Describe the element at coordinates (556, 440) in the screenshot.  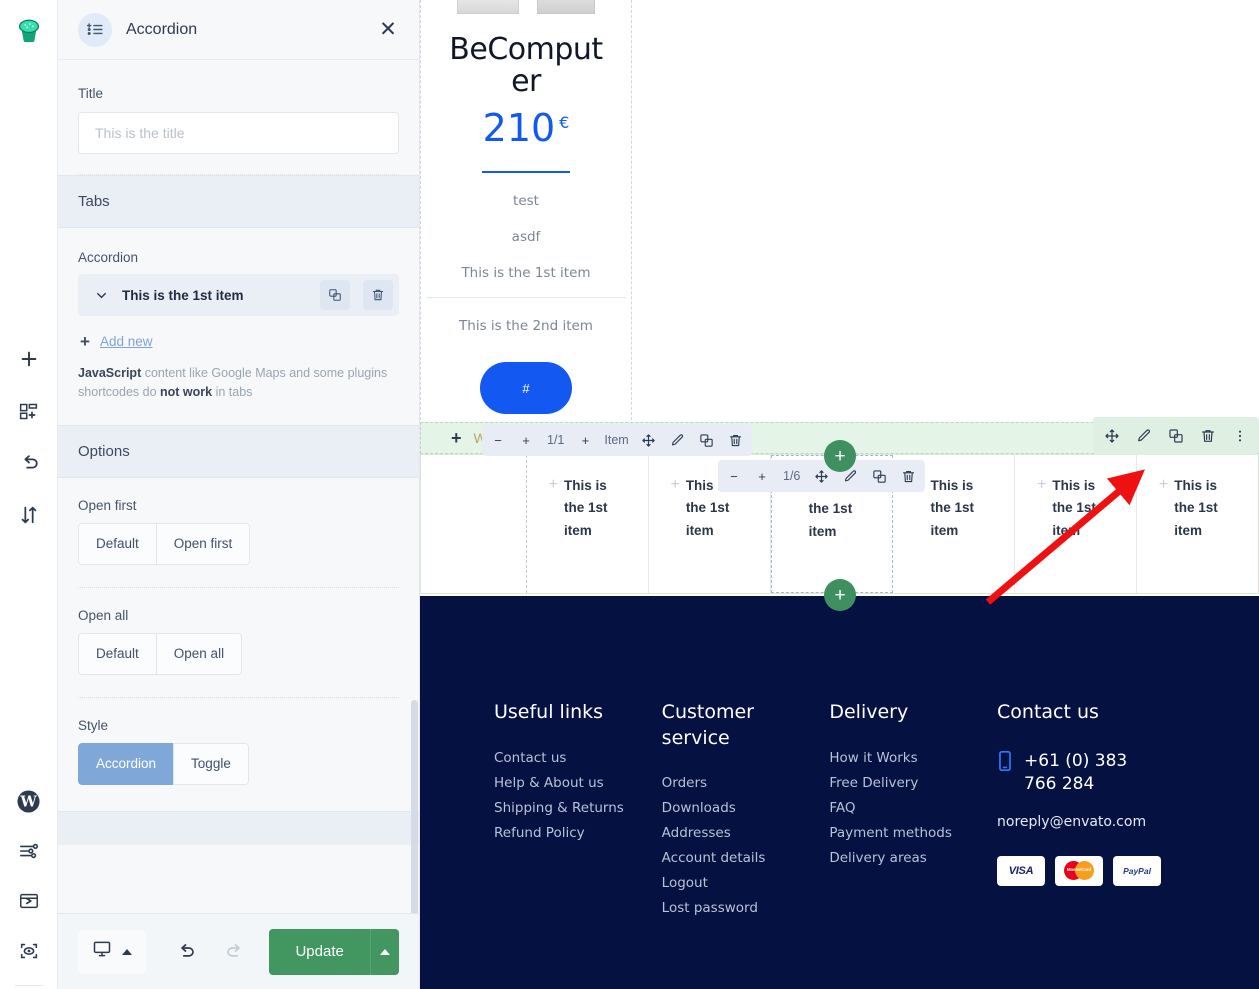
I see `item-fraction-label: 1/1` at that location.